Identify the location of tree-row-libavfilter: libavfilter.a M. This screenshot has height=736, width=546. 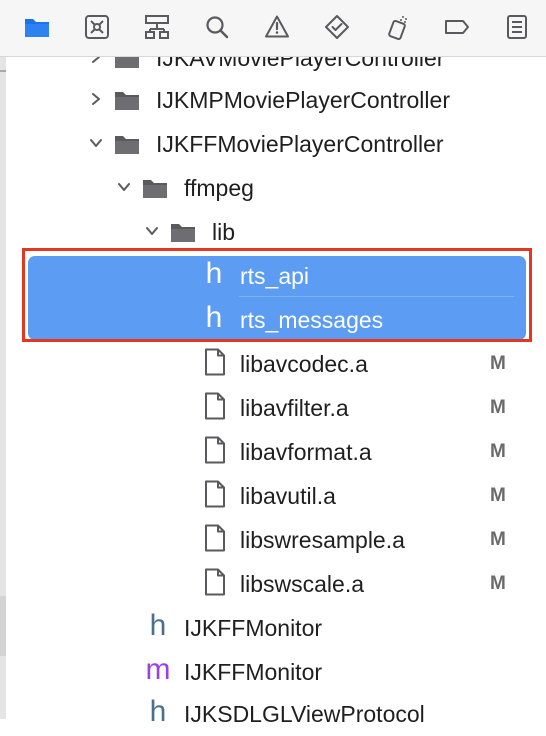
(276, 408).